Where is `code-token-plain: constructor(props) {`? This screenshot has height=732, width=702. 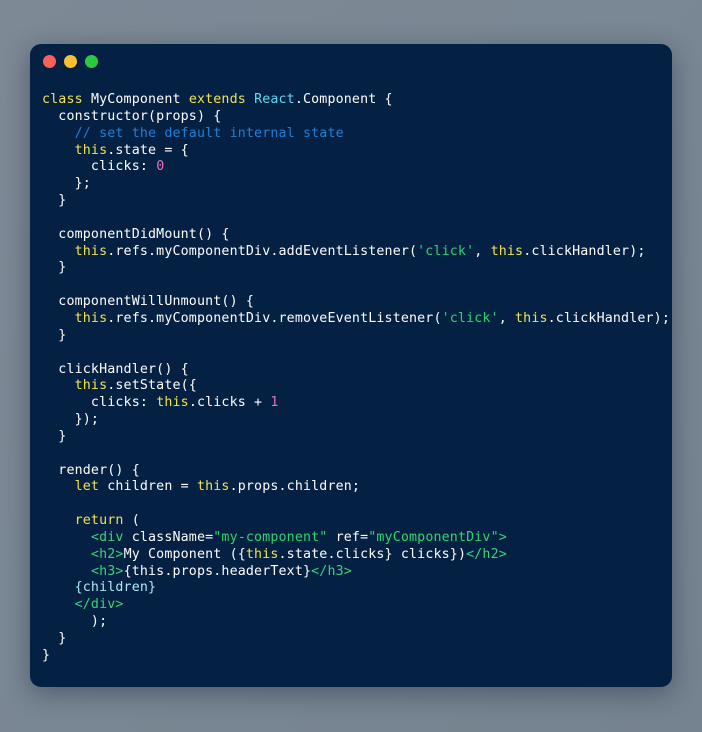
code-token-plain: constructor(props) { is located at coordinates (132, 116).